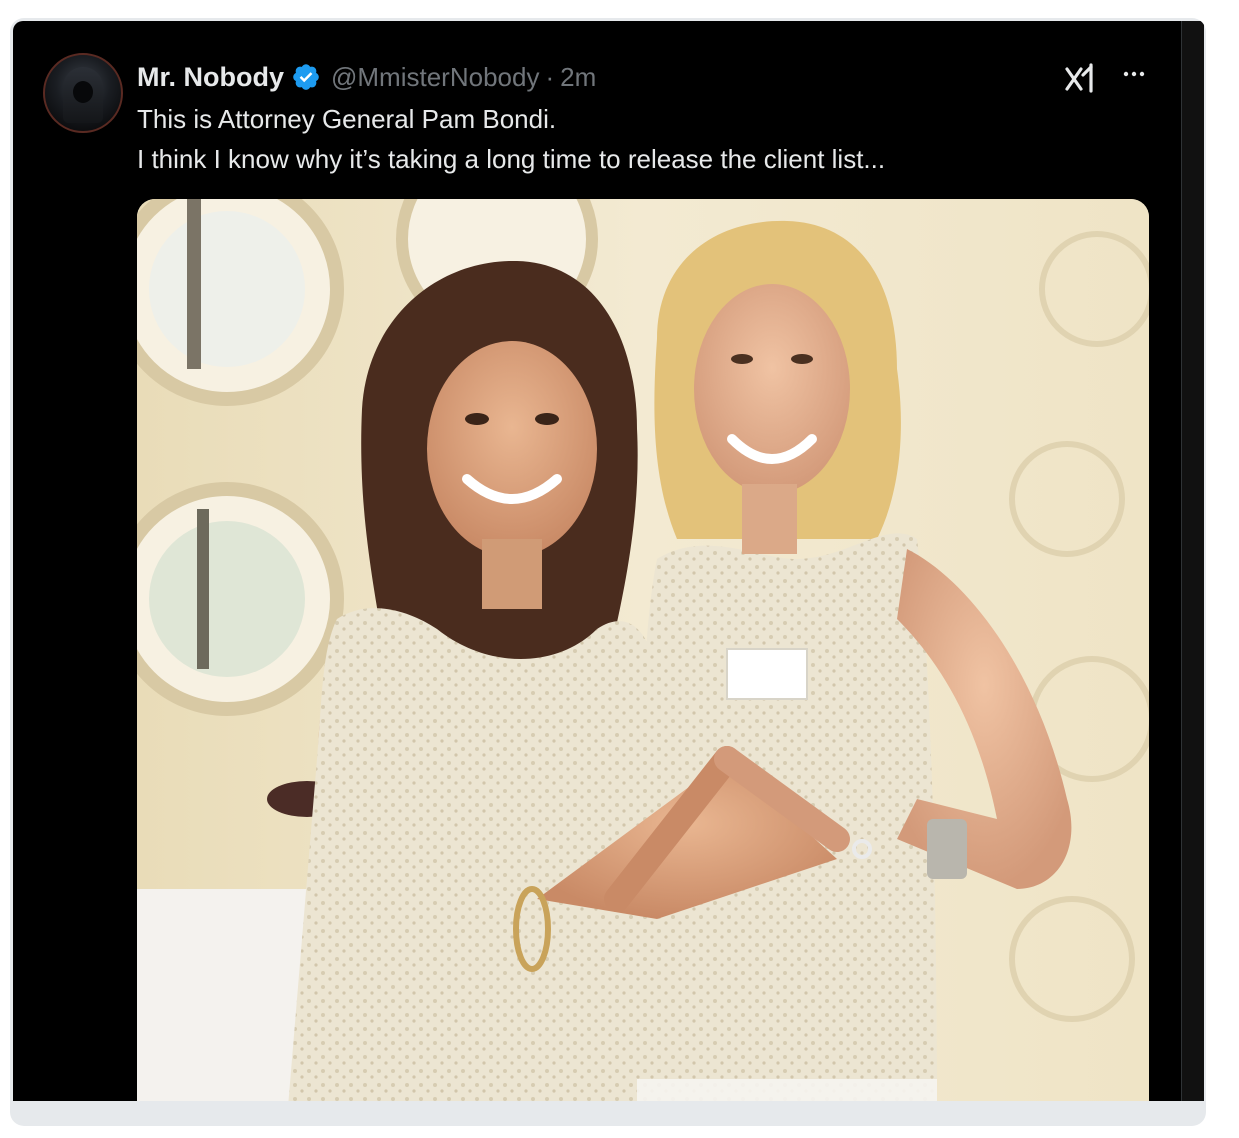  I want to click on grok-icon, so click(1080, 78).